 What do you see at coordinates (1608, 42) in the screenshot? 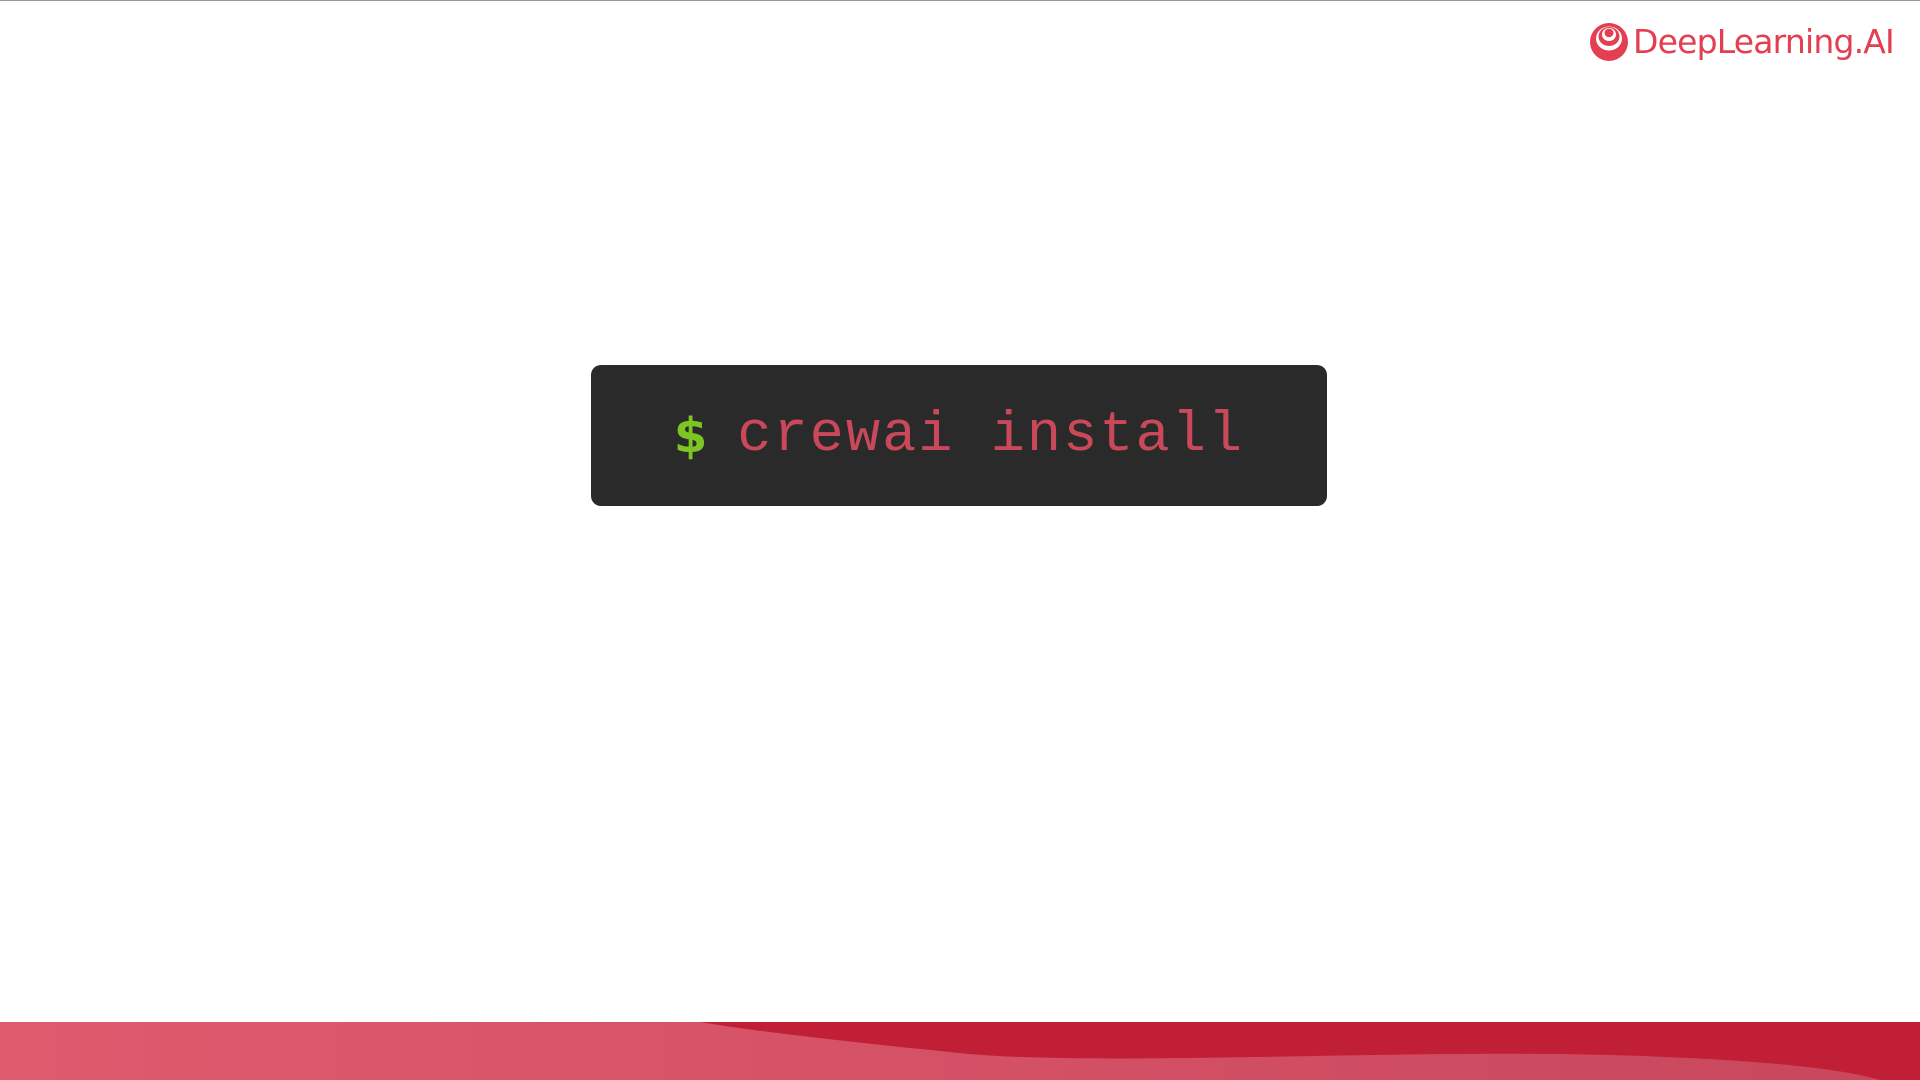
I see `deeplearning-ai-logo-icon` at bounding box center [1608, 42].